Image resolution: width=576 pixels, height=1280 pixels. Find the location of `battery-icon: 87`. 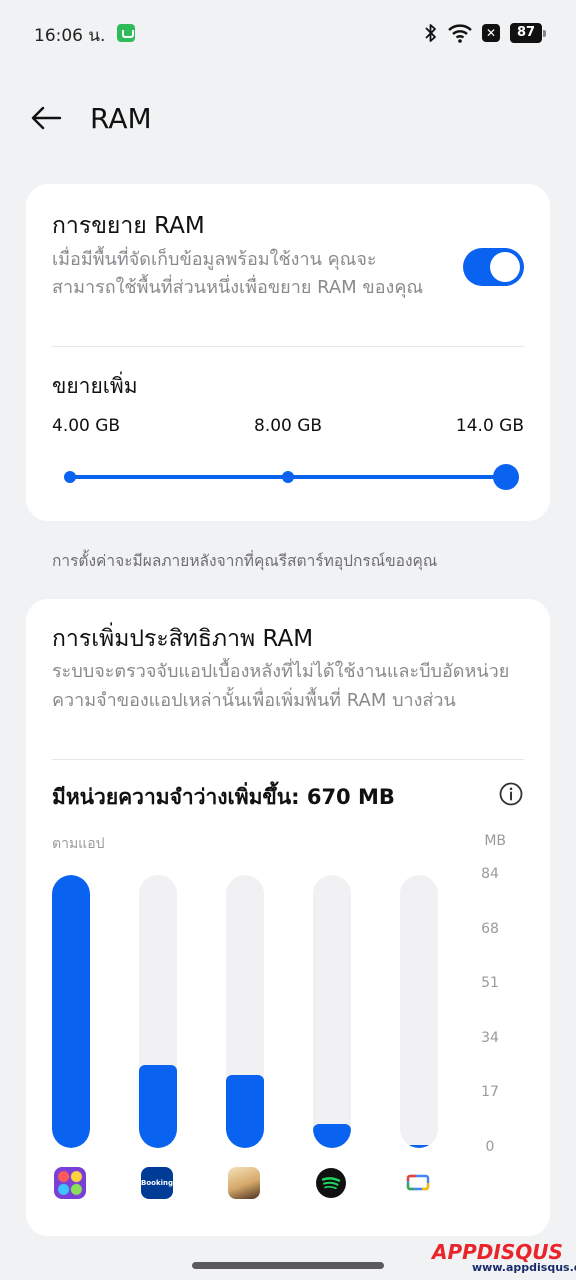

battery-icon: 87 is located at coordinates (528, 33).